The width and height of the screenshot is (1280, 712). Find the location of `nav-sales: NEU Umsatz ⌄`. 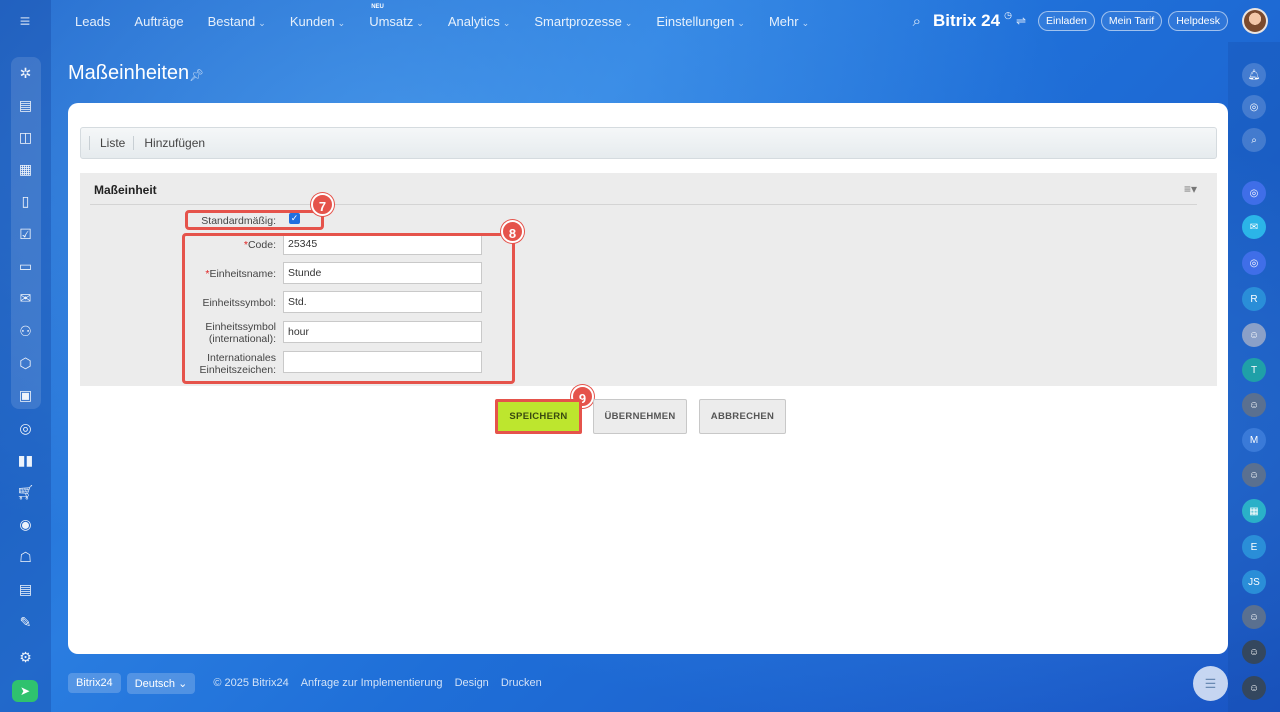

nav-sales: NEU Umsatz ⌄ is located at coordinates (396, 16).